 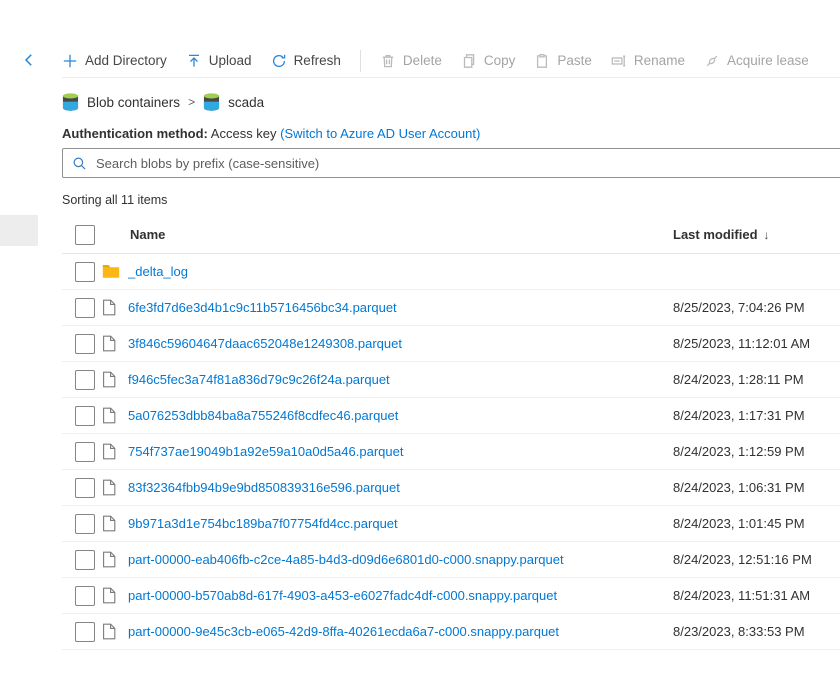 What do you see at coordinates (264, 487) in the screenshot?
I see `blob-name-link: 83f32364fbb94b9e9bd850839316e596.parquet` at bounding box center [264, 487].